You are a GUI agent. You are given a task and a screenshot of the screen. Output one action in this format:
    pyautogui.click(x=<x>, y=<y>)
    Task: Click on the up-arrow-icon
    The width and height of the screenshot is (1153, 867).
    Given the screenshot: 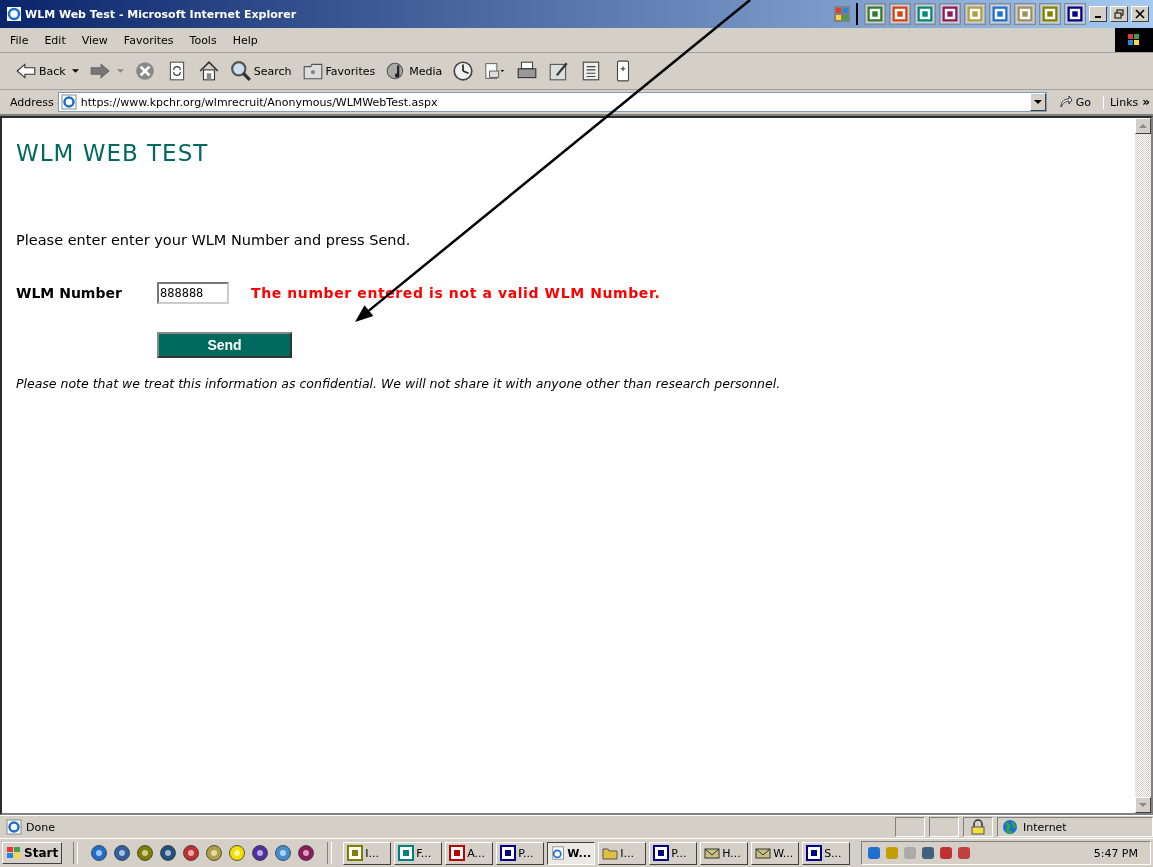 What is the action you would take?
    pyautogui.click(x=1143, y=126)
    